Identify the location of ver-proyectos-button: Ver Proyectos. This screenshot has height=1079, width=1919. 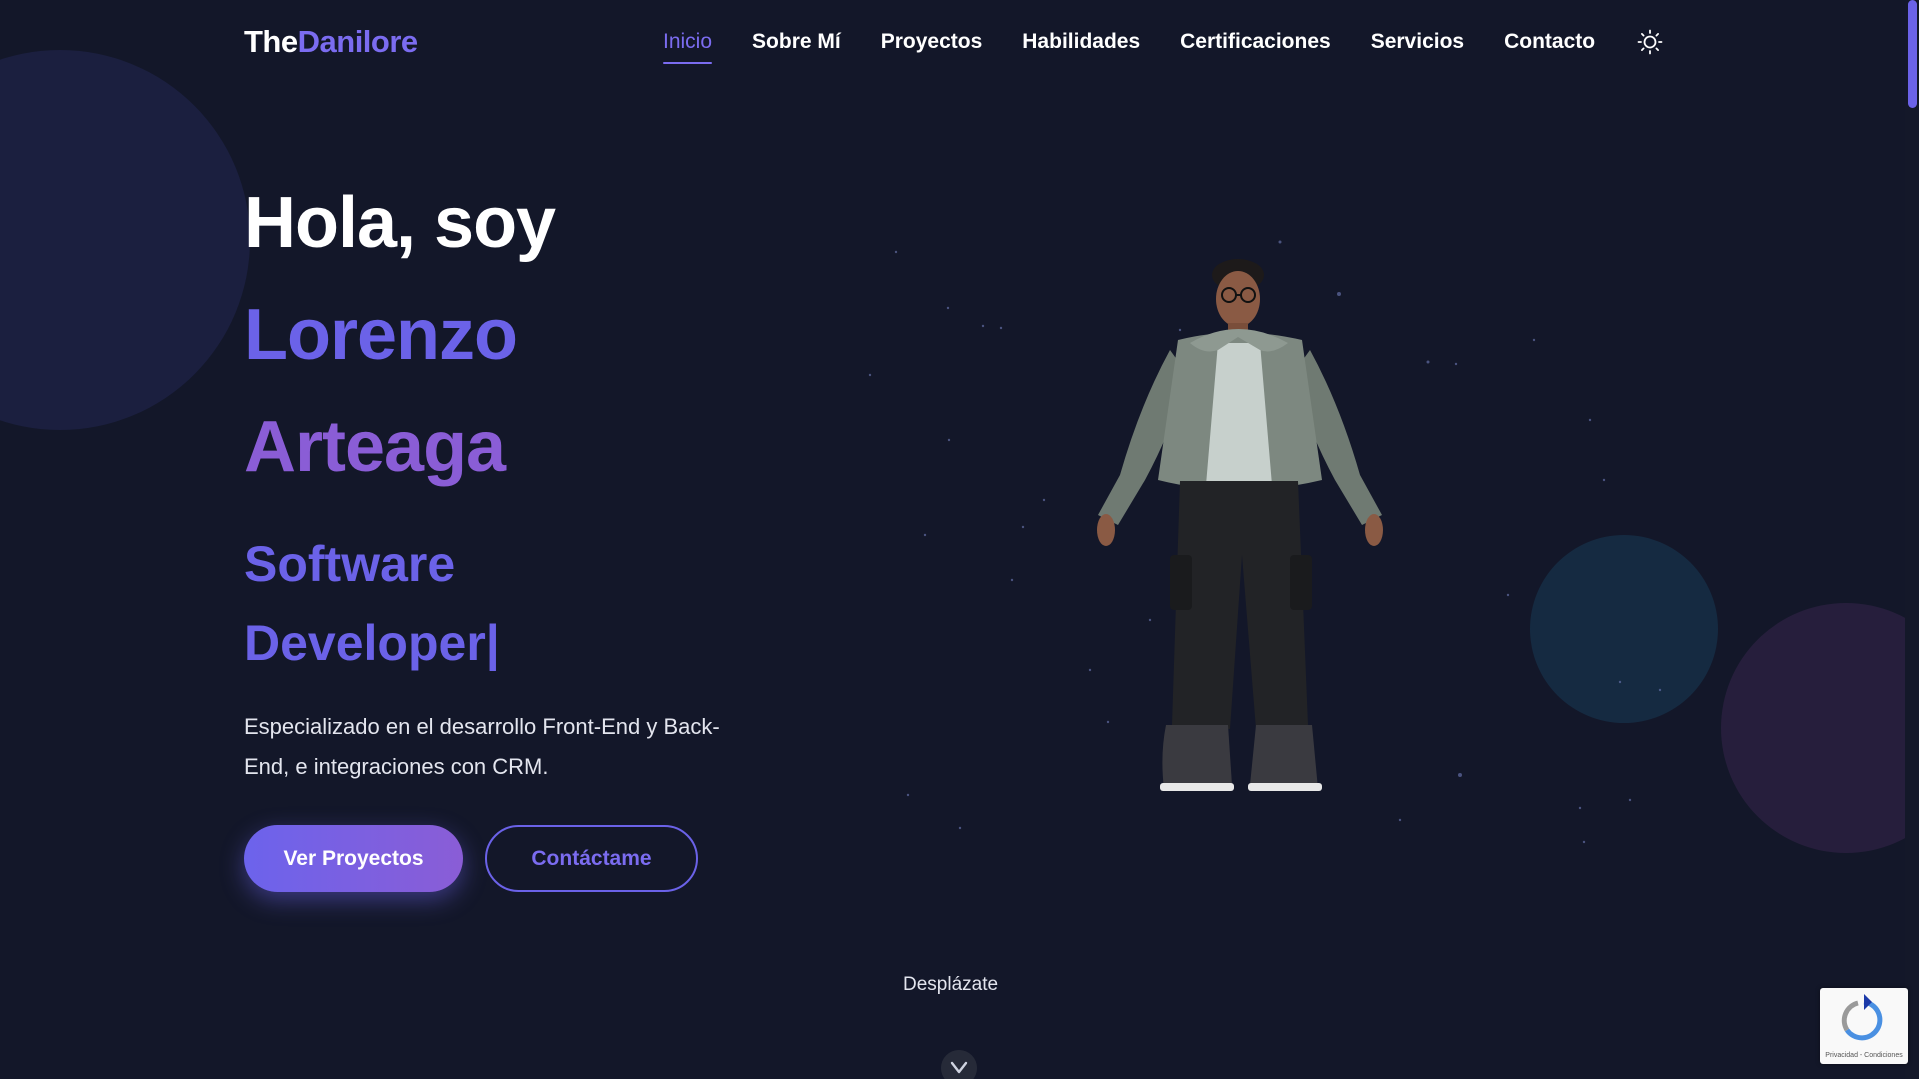
(353, 858).